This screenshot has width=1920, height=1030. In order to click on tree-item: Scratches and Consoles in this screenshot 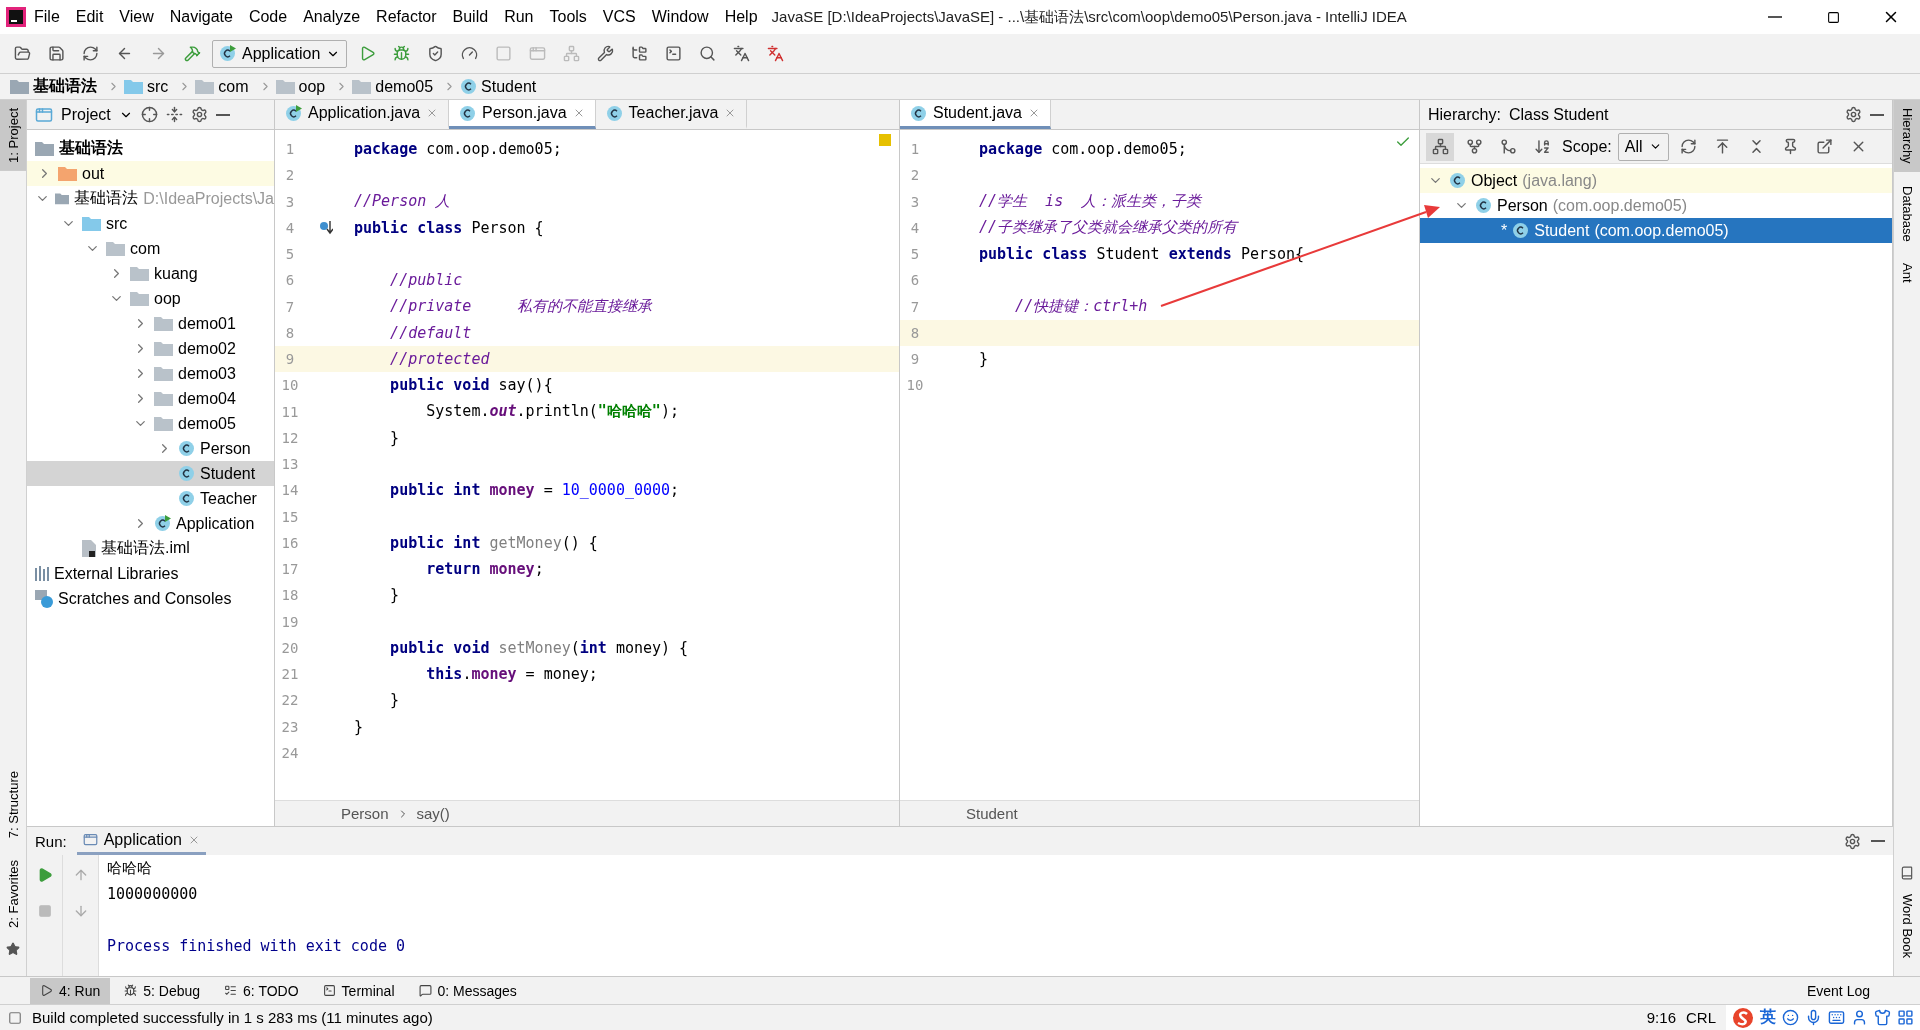, I will do `click(150, 598)`.